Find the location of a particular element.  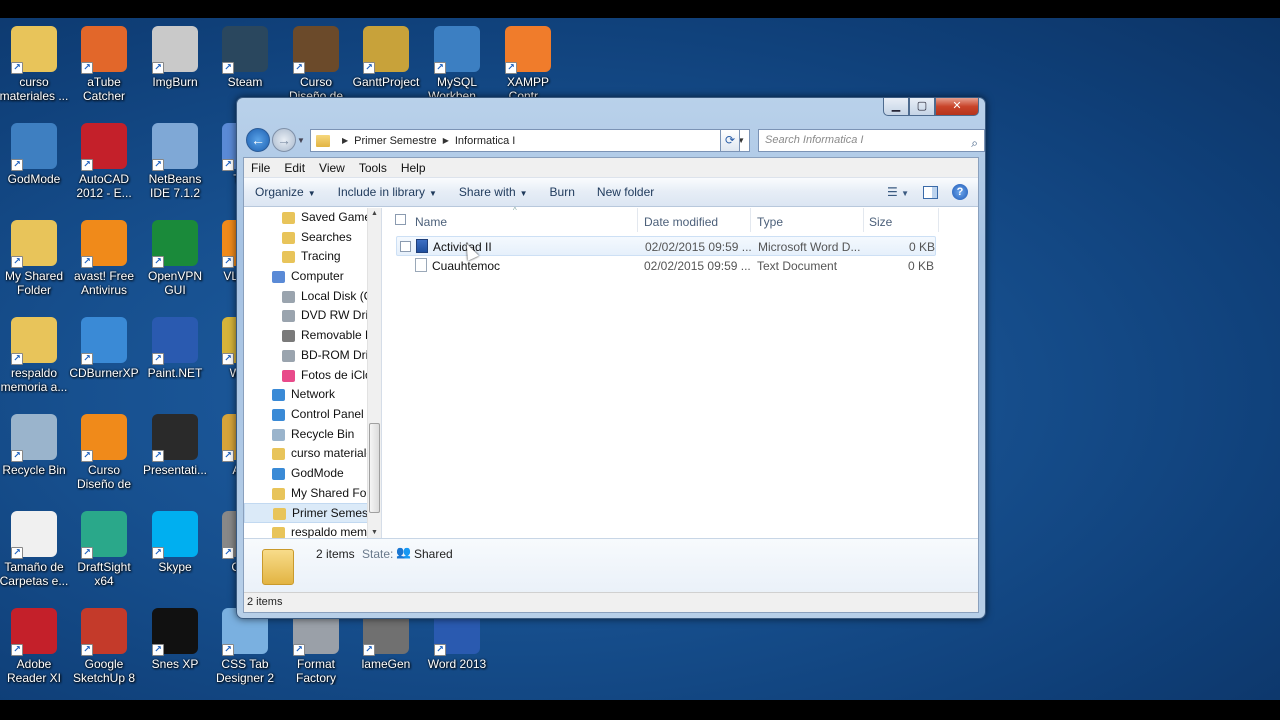

desktop-icon: ↗ Adobe Reader XI is located at coordinates (35, 646).